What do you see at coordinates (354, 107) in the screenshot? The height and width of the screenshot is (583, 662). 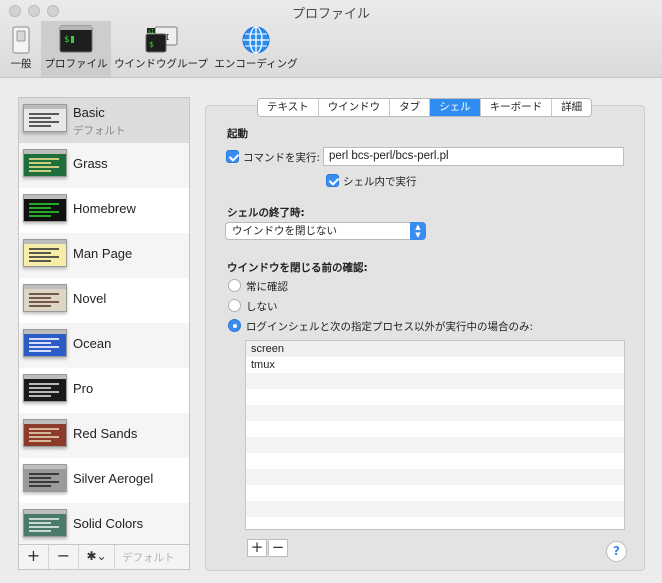 I see `tab-window: ウインドウ` at bounding box center [354, 107].